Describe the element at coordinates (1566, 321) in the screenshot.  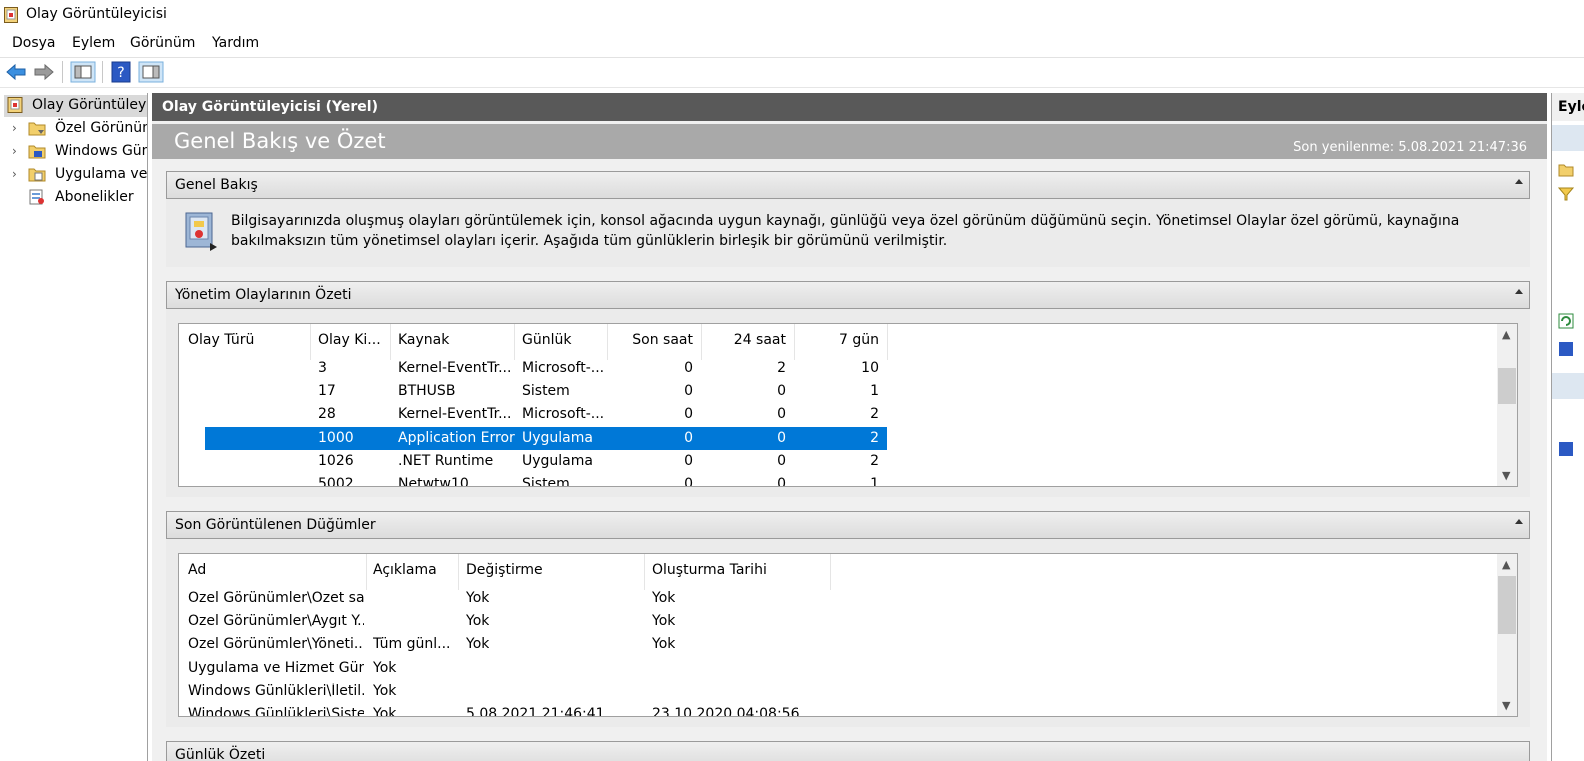
I see `refresh-icon` at that location.